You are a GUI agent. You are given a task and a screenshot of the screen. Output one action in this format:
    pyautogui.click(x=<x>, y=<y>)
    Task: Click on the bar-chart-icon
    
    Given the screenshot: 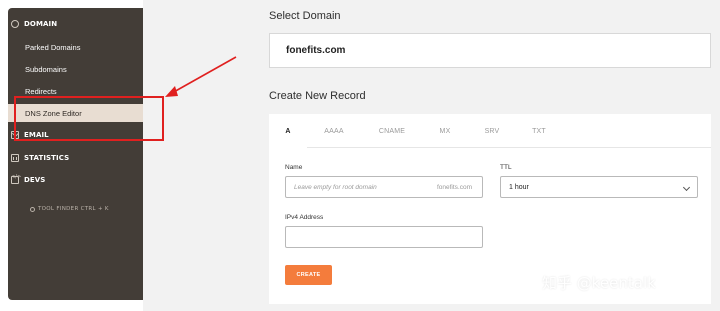 What is the action you would take?
    pyautogui.click(x=15, y=158)
    